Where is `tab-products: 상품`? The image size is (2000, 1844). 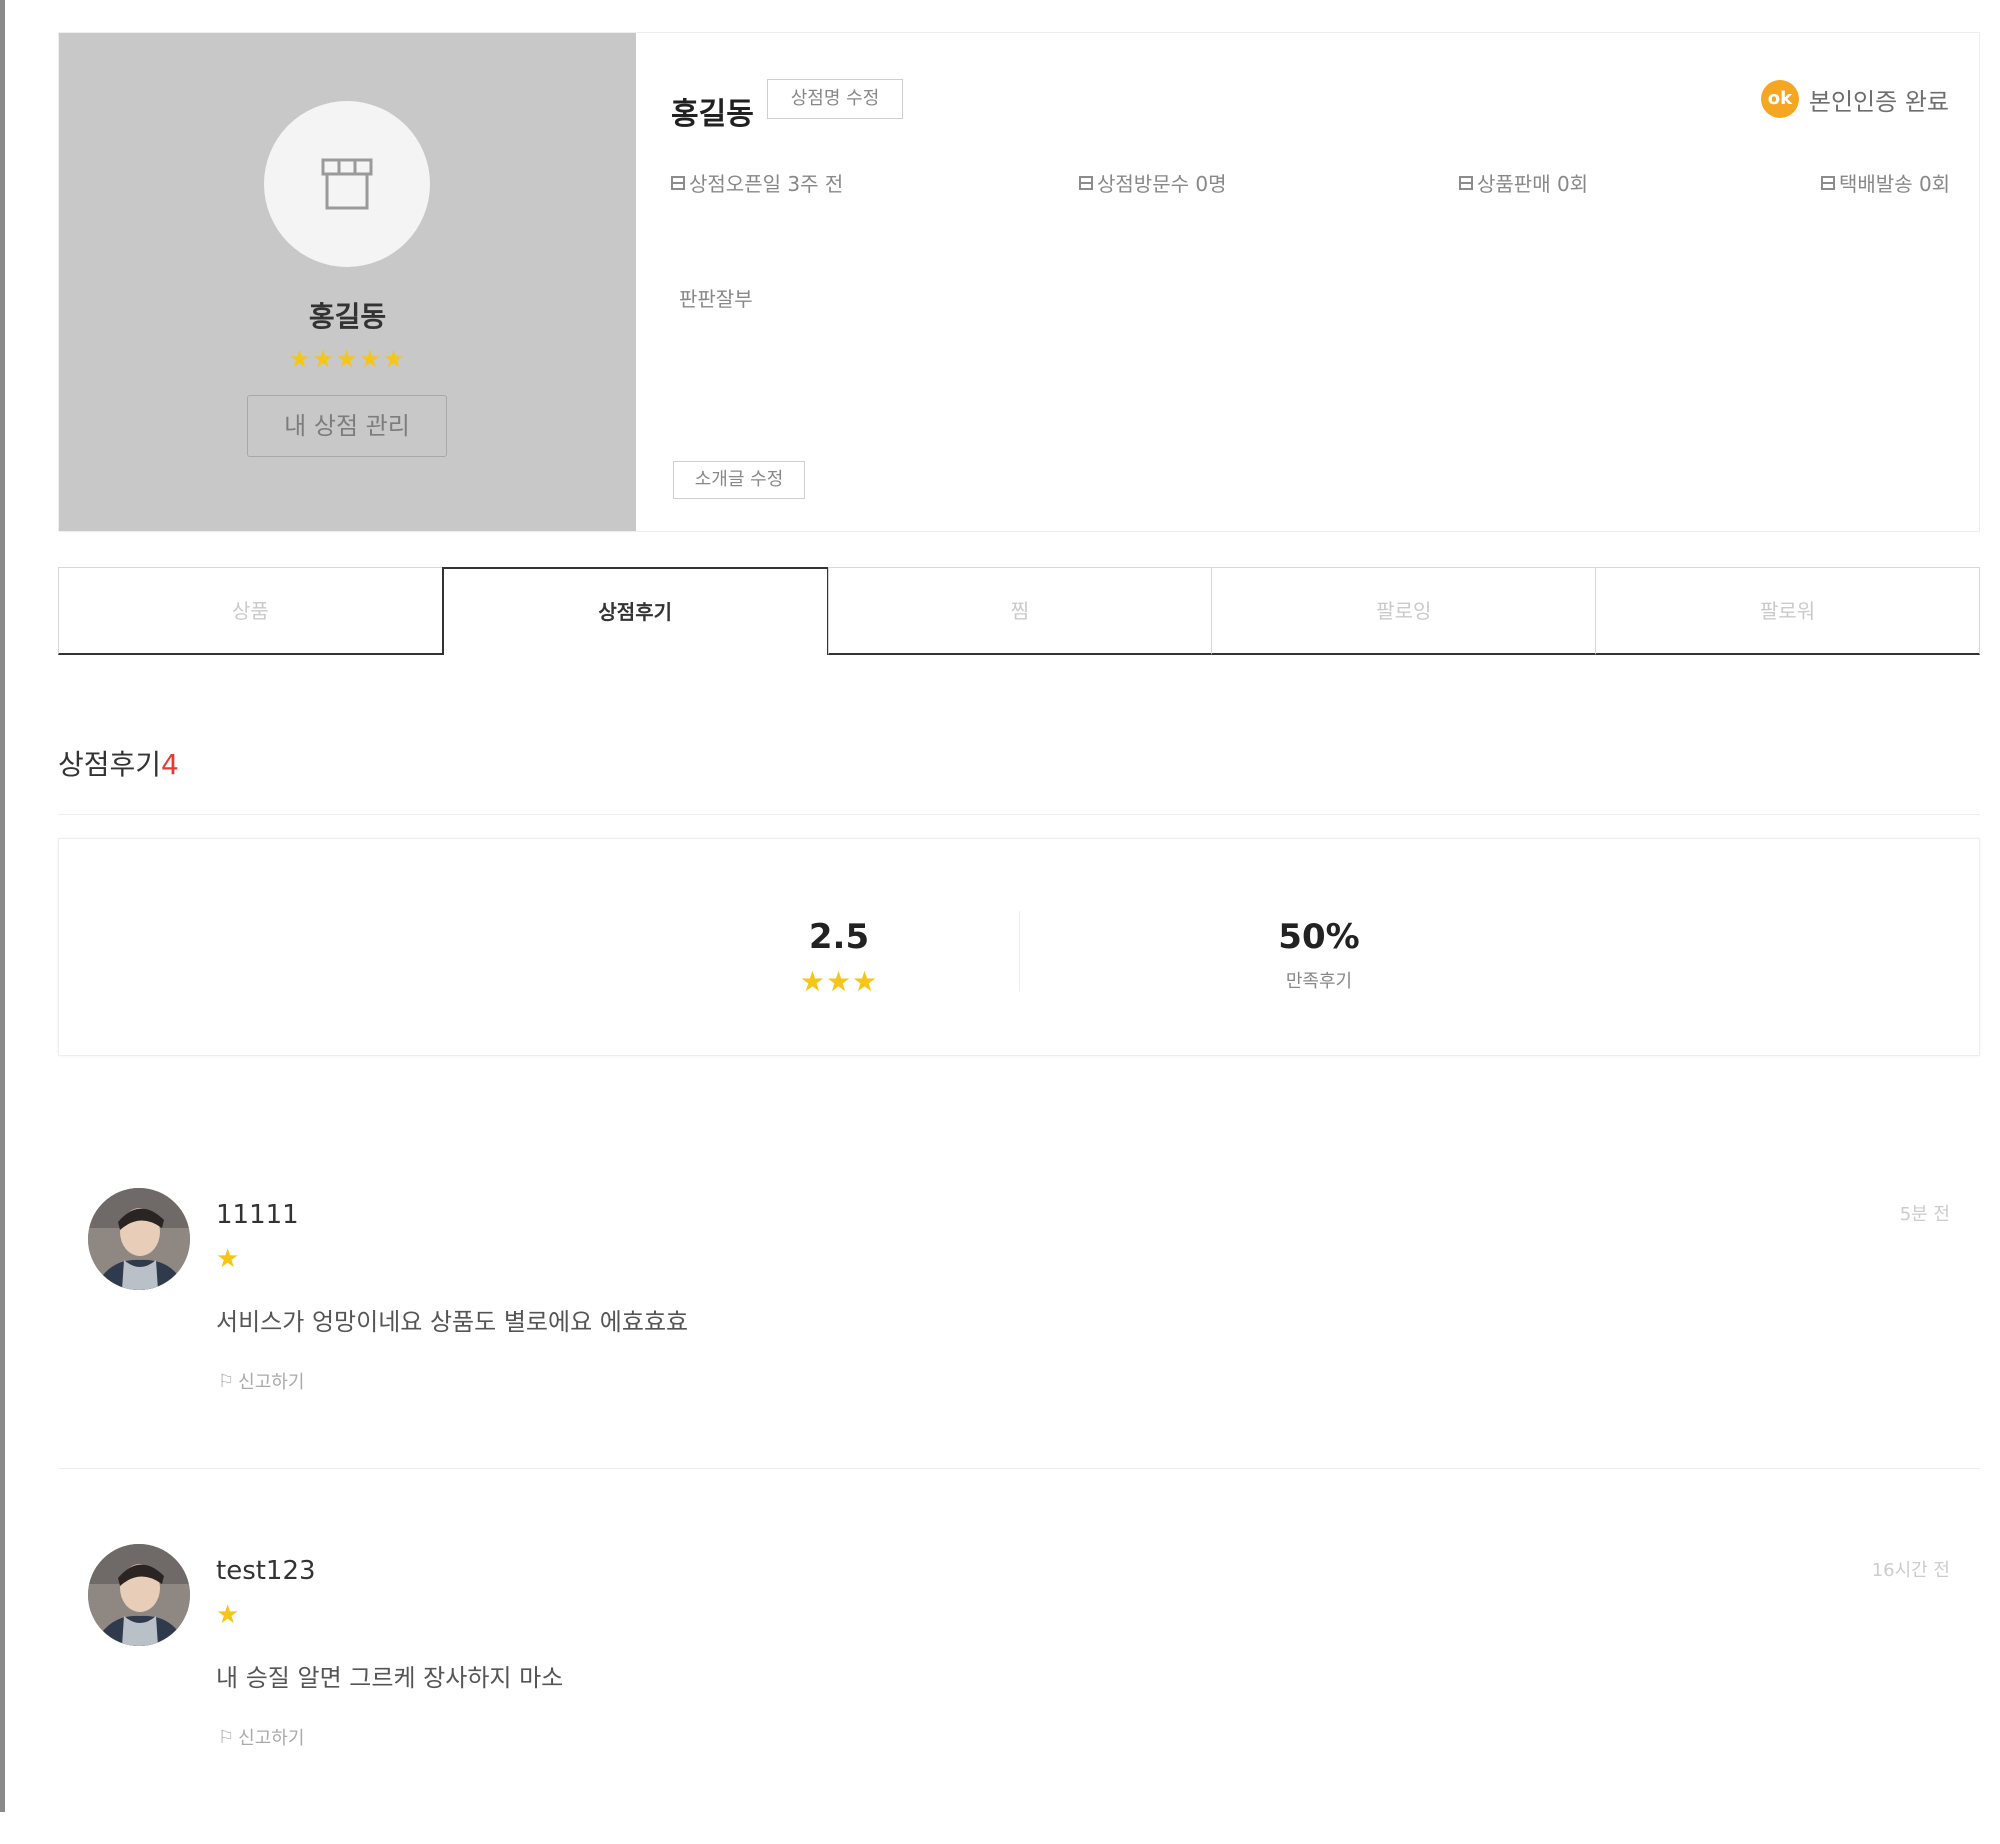 tab-products: 상품 is located at coordinates (250, 611).